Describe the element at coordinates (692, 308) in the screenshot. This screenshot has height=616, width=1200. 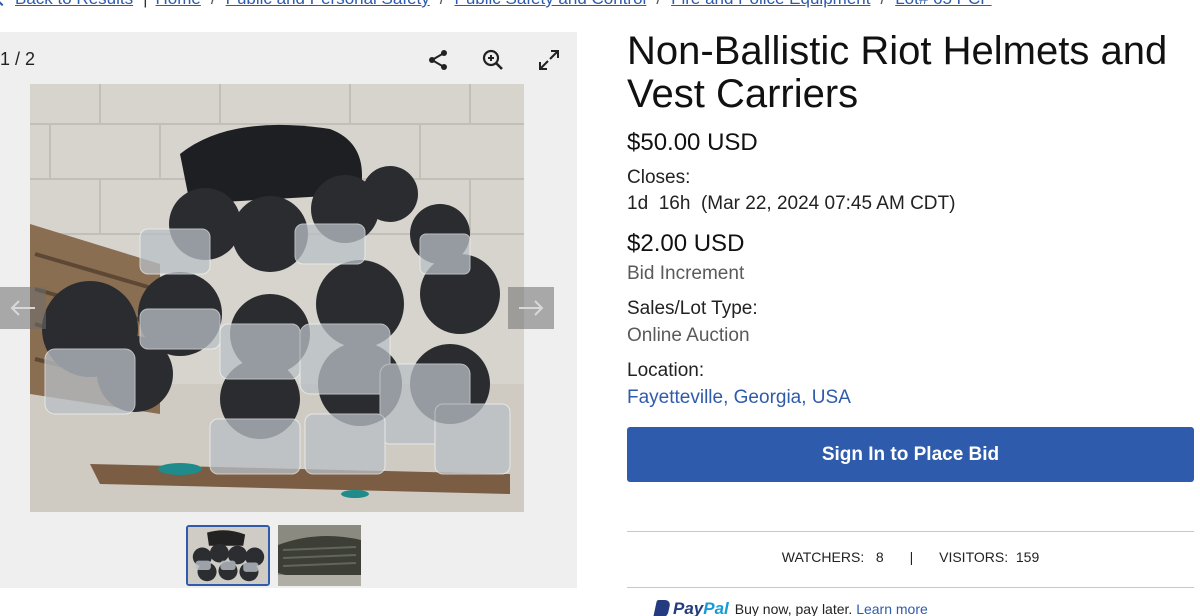
I see `lot-type-label: Sales/Lot Type:` at that location.